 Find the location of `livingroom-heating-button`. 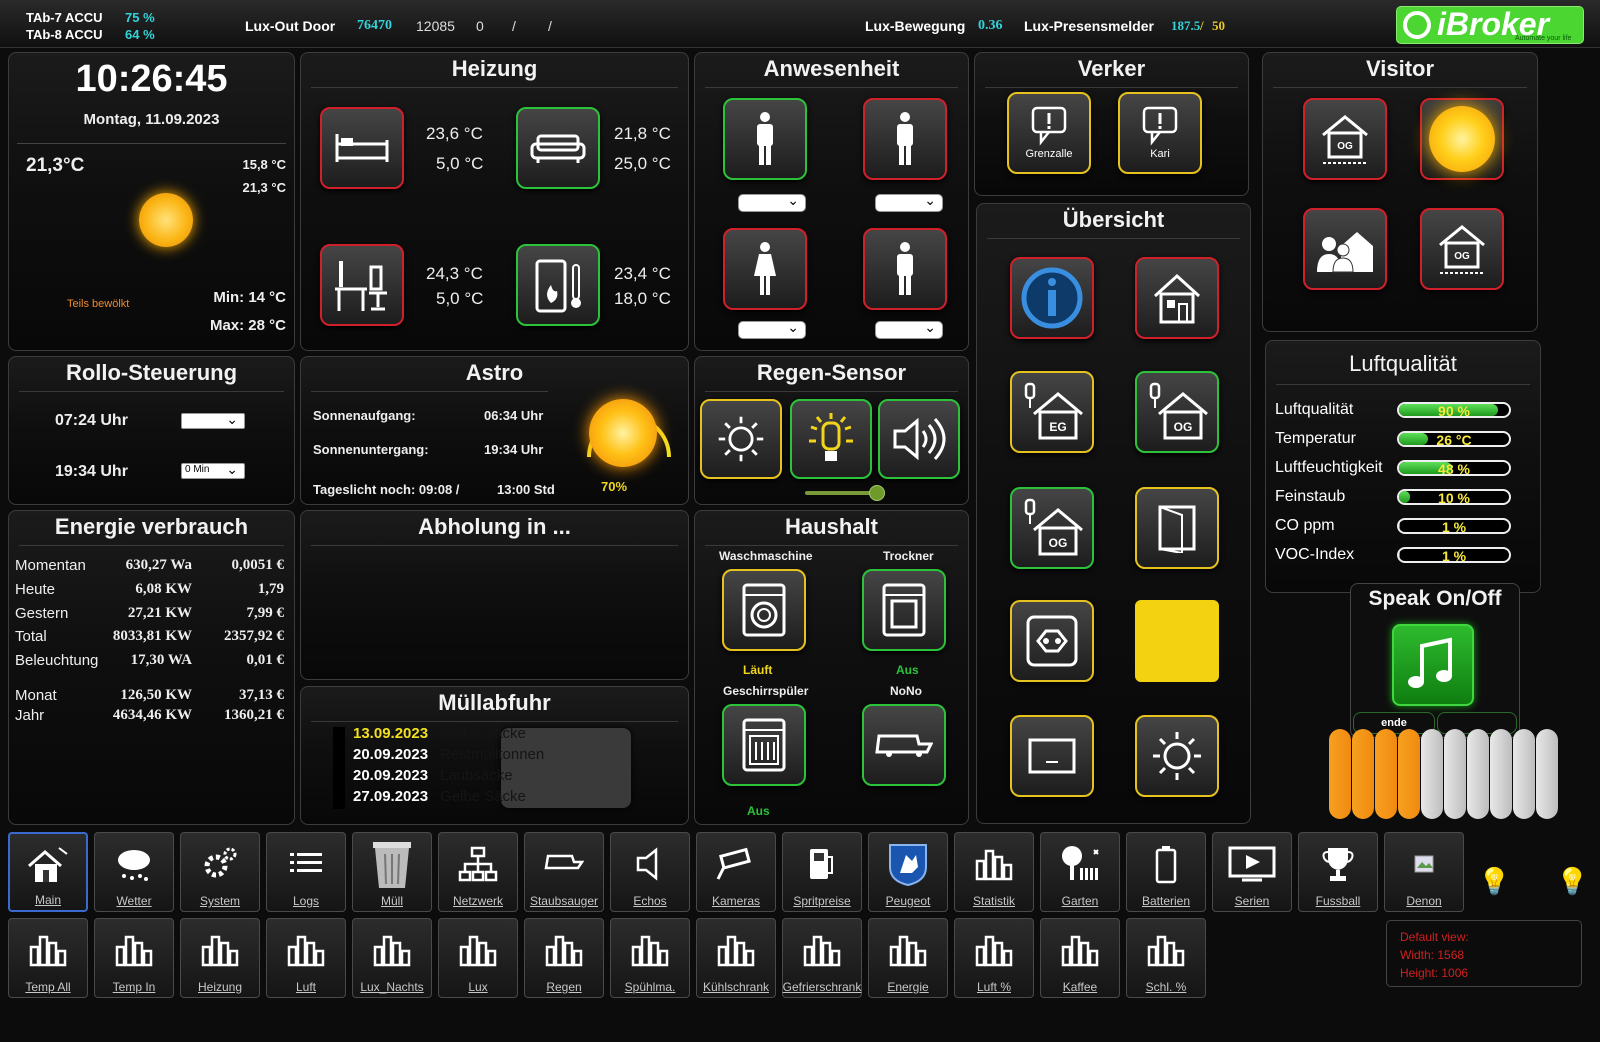

livingroom-heating-button is located at coordinates (558, 148).